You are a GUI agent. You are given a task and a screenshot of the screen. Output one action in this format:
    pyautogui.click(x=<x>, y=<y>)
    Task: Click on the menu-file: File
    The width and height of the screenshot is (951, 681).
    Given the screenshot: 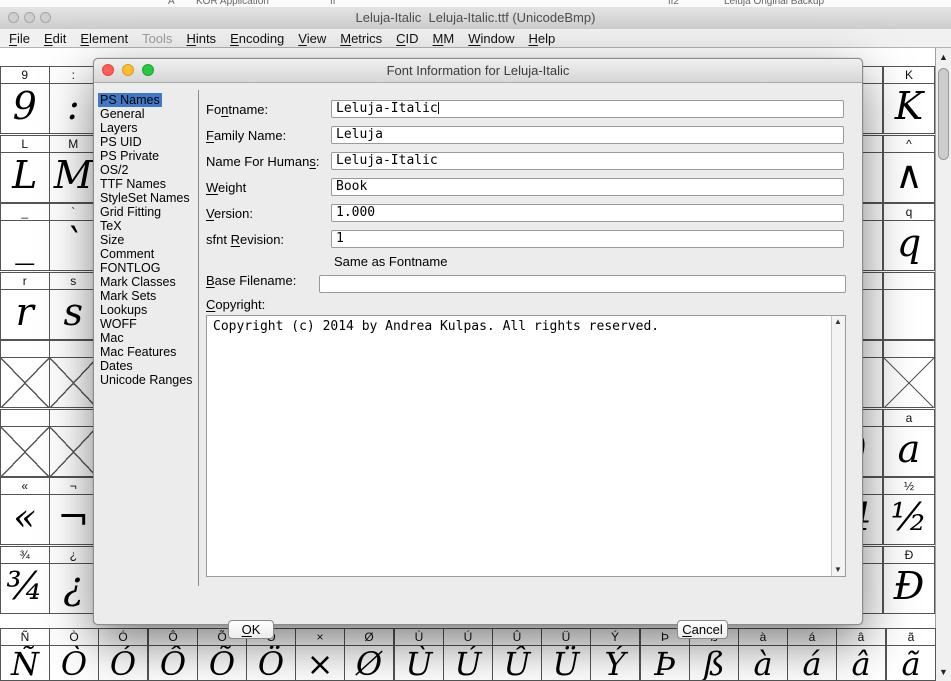 What is the action you would take?
    pyautogui.click(x=19, y=38)
    